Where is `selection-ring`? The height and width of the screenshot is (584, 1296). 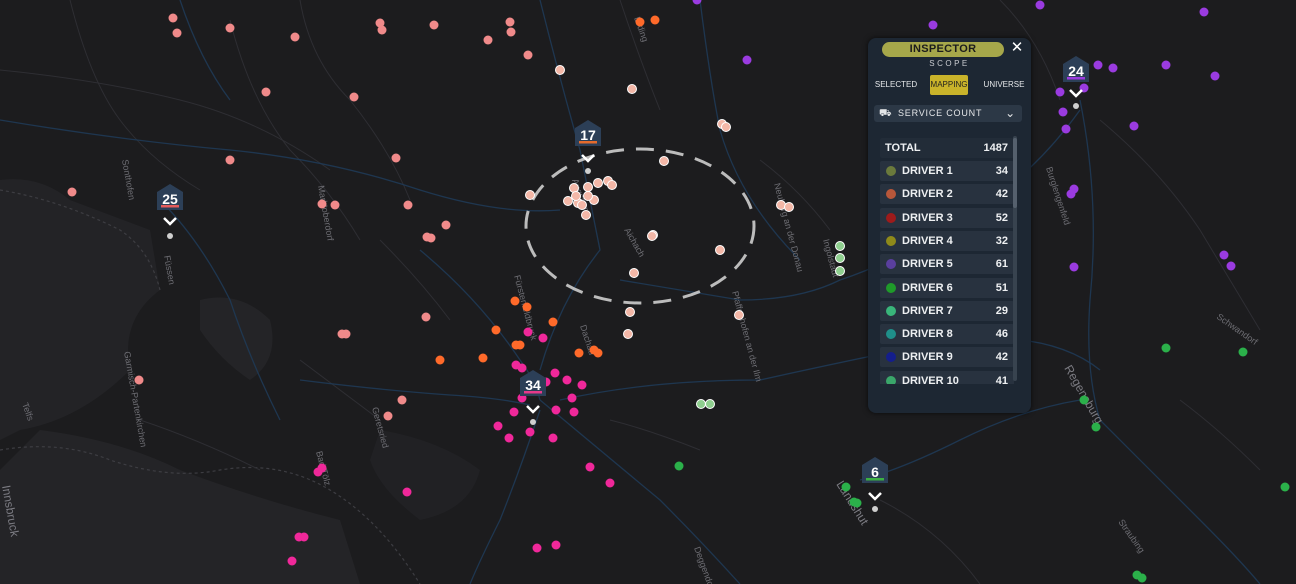
selection-ring is located at coordinates (640, 226).